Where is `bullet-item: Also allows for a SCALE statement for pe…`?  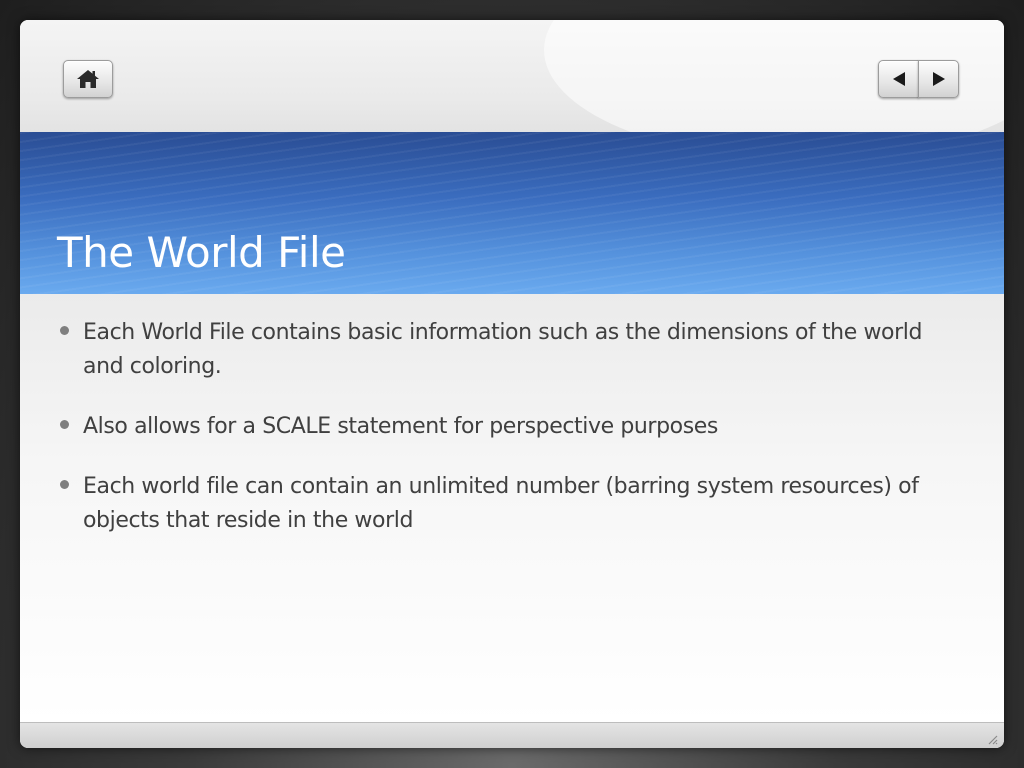 bullet-item: Also allows for a SCALE statement for pe… is located at coordinates (513, 427).